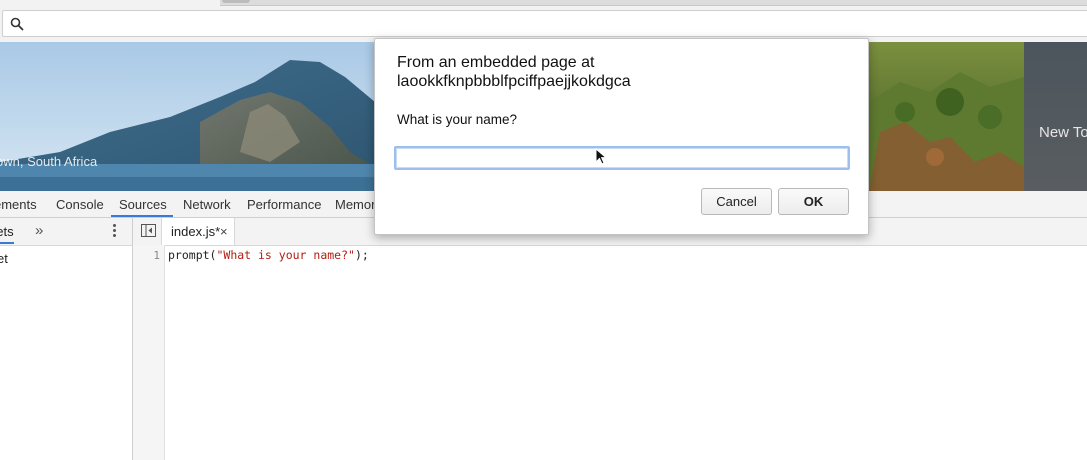 The width and height of the screenshot is (1087, 460). I want to click on prompt-input, so click(622, 158).